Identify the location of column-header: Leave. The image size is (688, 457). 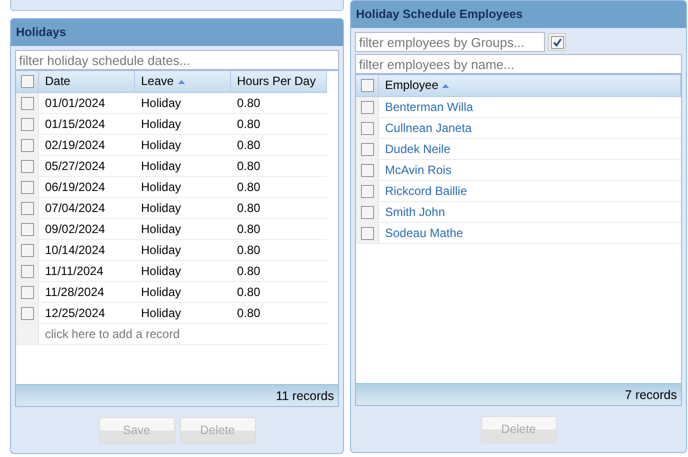
(183, 81).